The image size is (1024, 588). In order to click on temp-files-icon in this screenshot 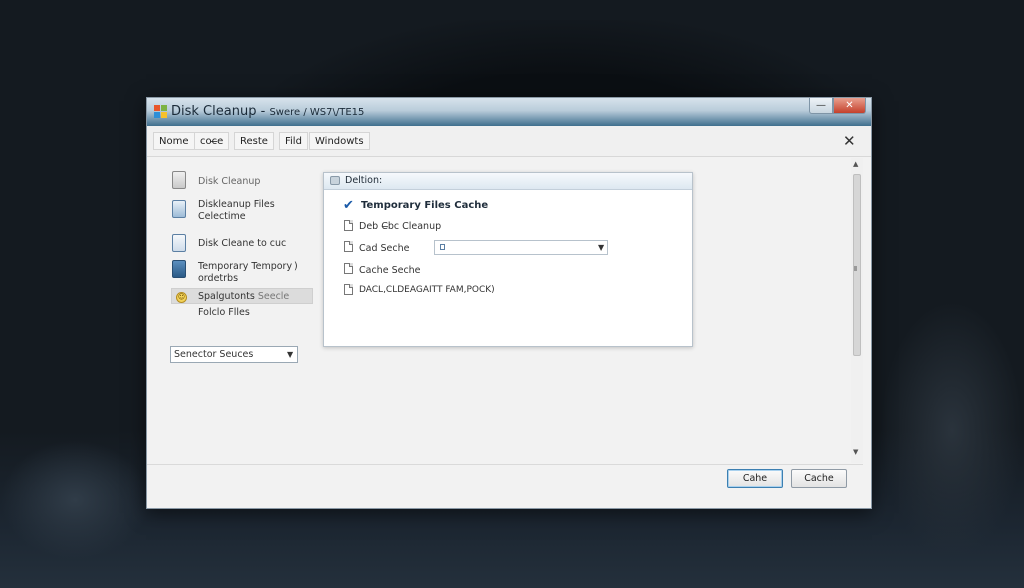, I will do `click(179, 269)`.